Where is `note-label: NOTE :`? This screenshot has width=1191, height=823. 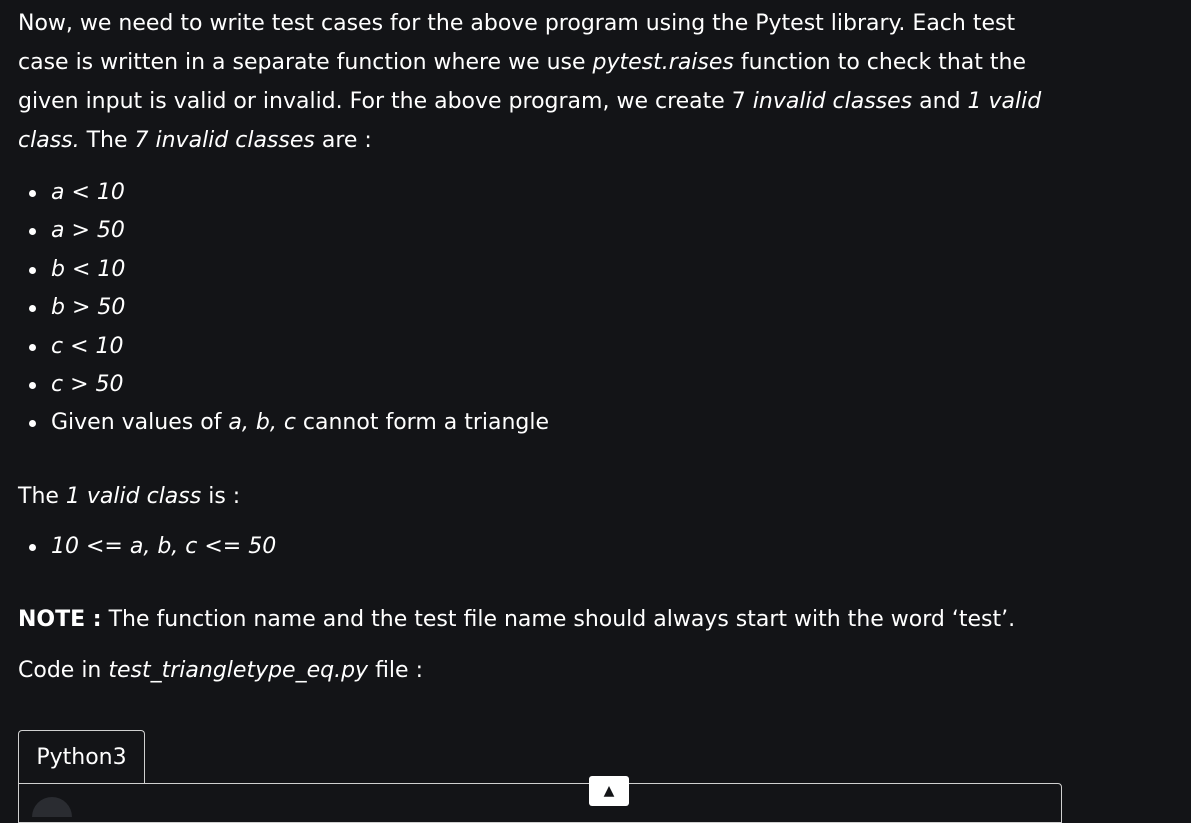
note-label: NOTE : is located at coordinates (60, 620).